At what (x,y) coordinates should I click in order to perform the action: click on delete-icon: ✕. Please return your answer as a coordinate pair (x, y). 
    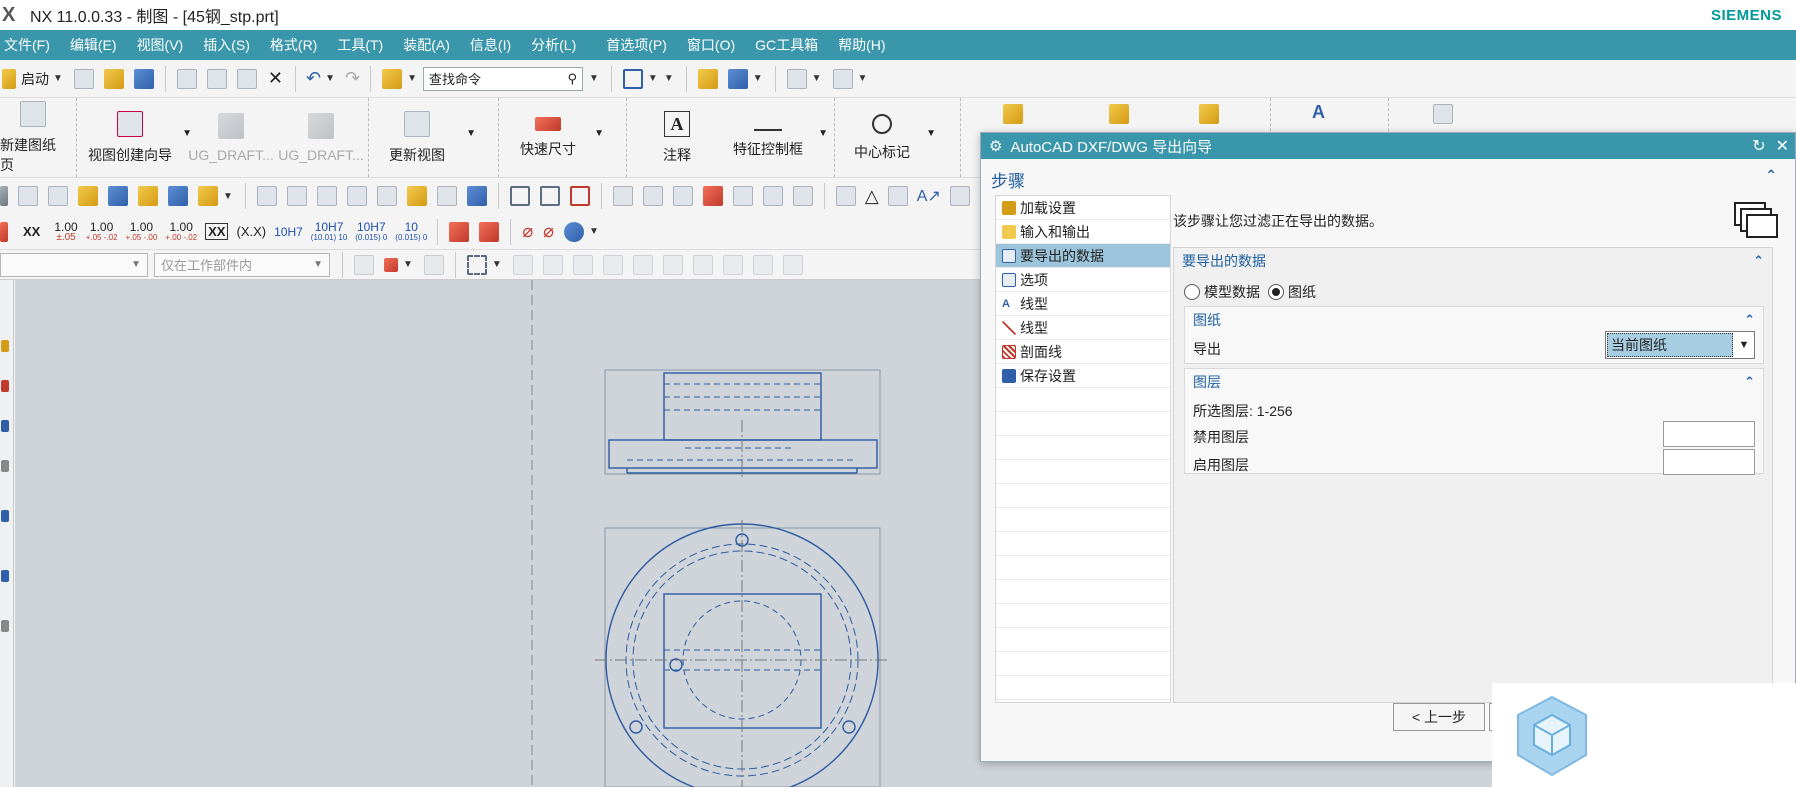
    Looking at the image, I should click on (275, 78).